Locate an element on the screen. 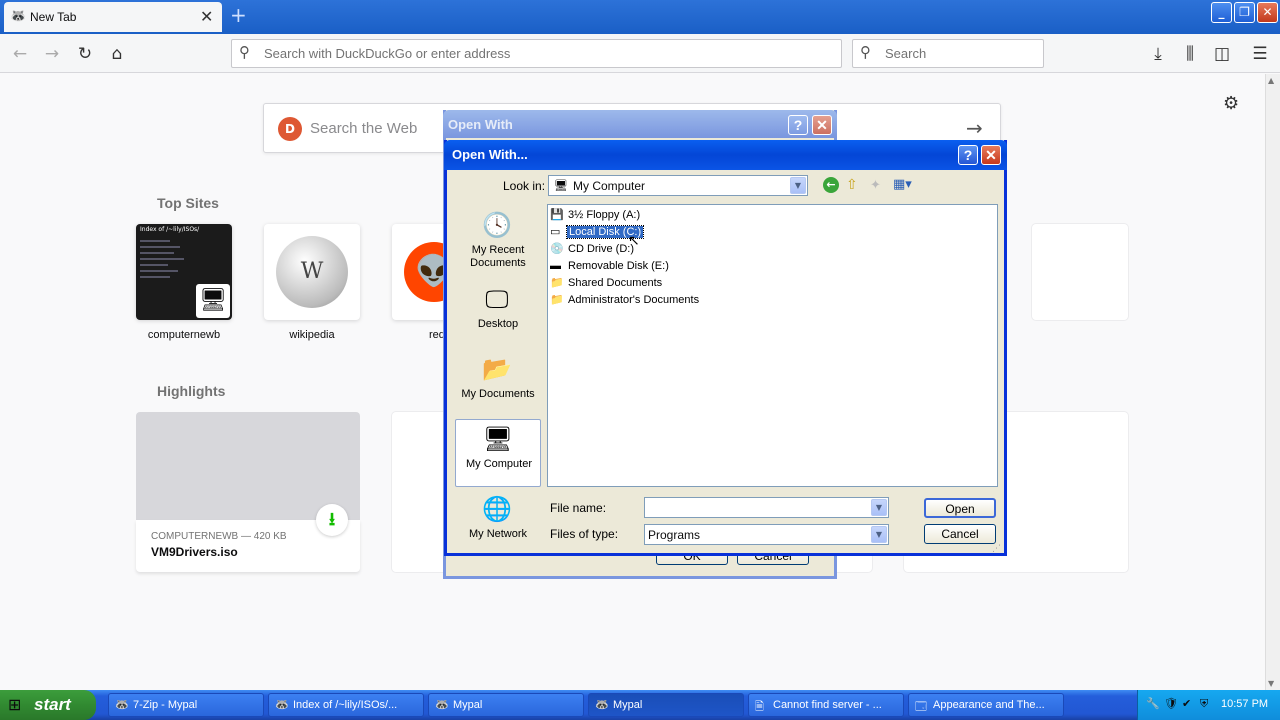 This screenshot has width=1280, height=720. new-folder-icon: ✦ is located at coordinates (875, 185).